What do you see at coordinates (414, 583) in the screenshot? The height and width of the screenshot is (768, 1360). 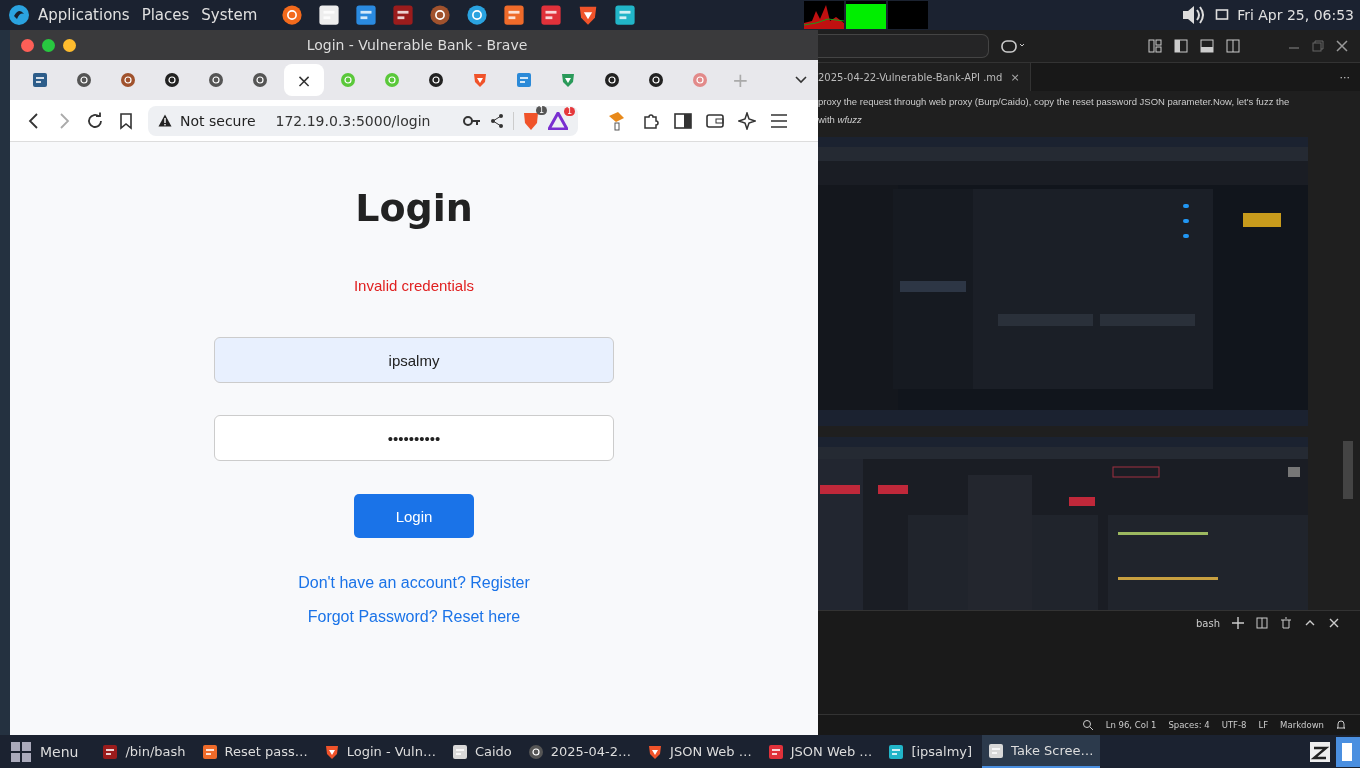 I see `link: Don't have an account? Register` at bounding box center [414, 583].